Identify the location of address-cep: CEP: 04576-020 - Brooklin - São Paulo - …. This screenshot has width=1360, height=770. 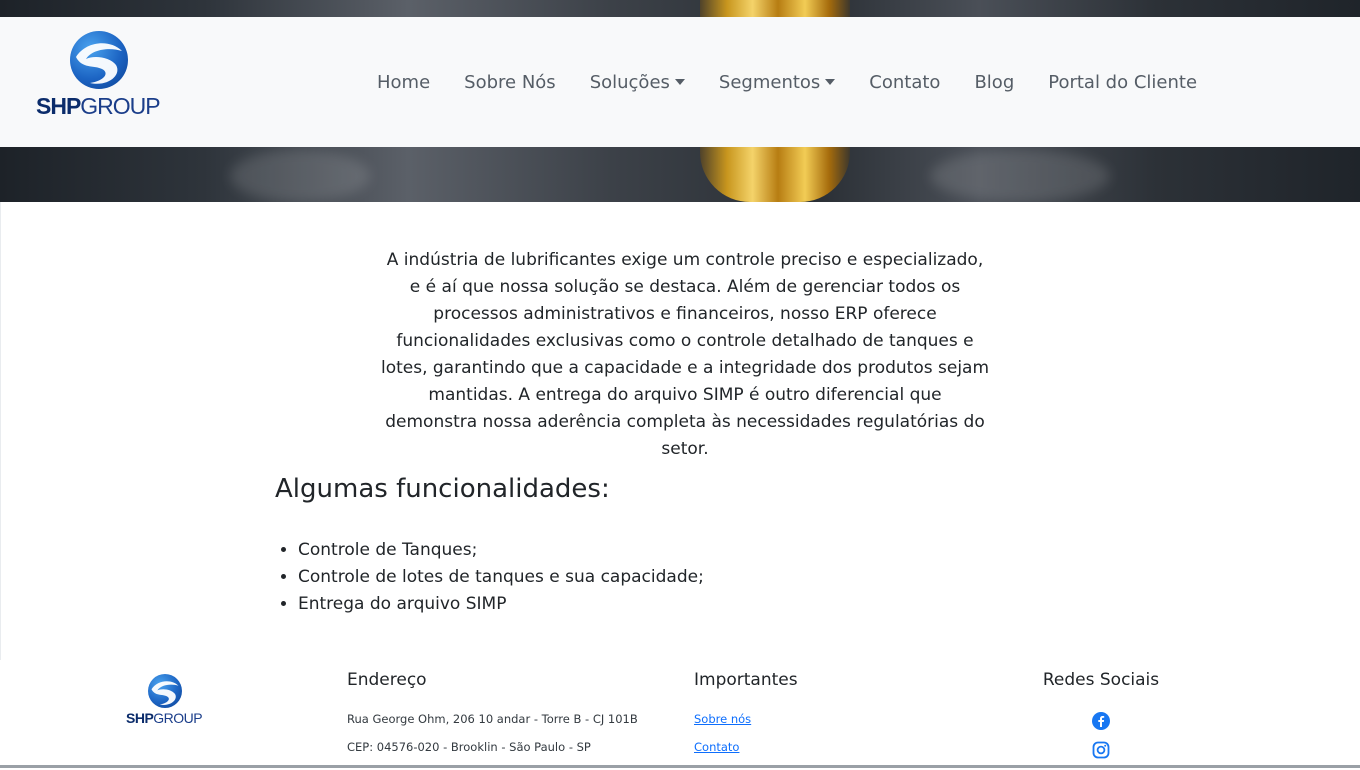
(469, 747).